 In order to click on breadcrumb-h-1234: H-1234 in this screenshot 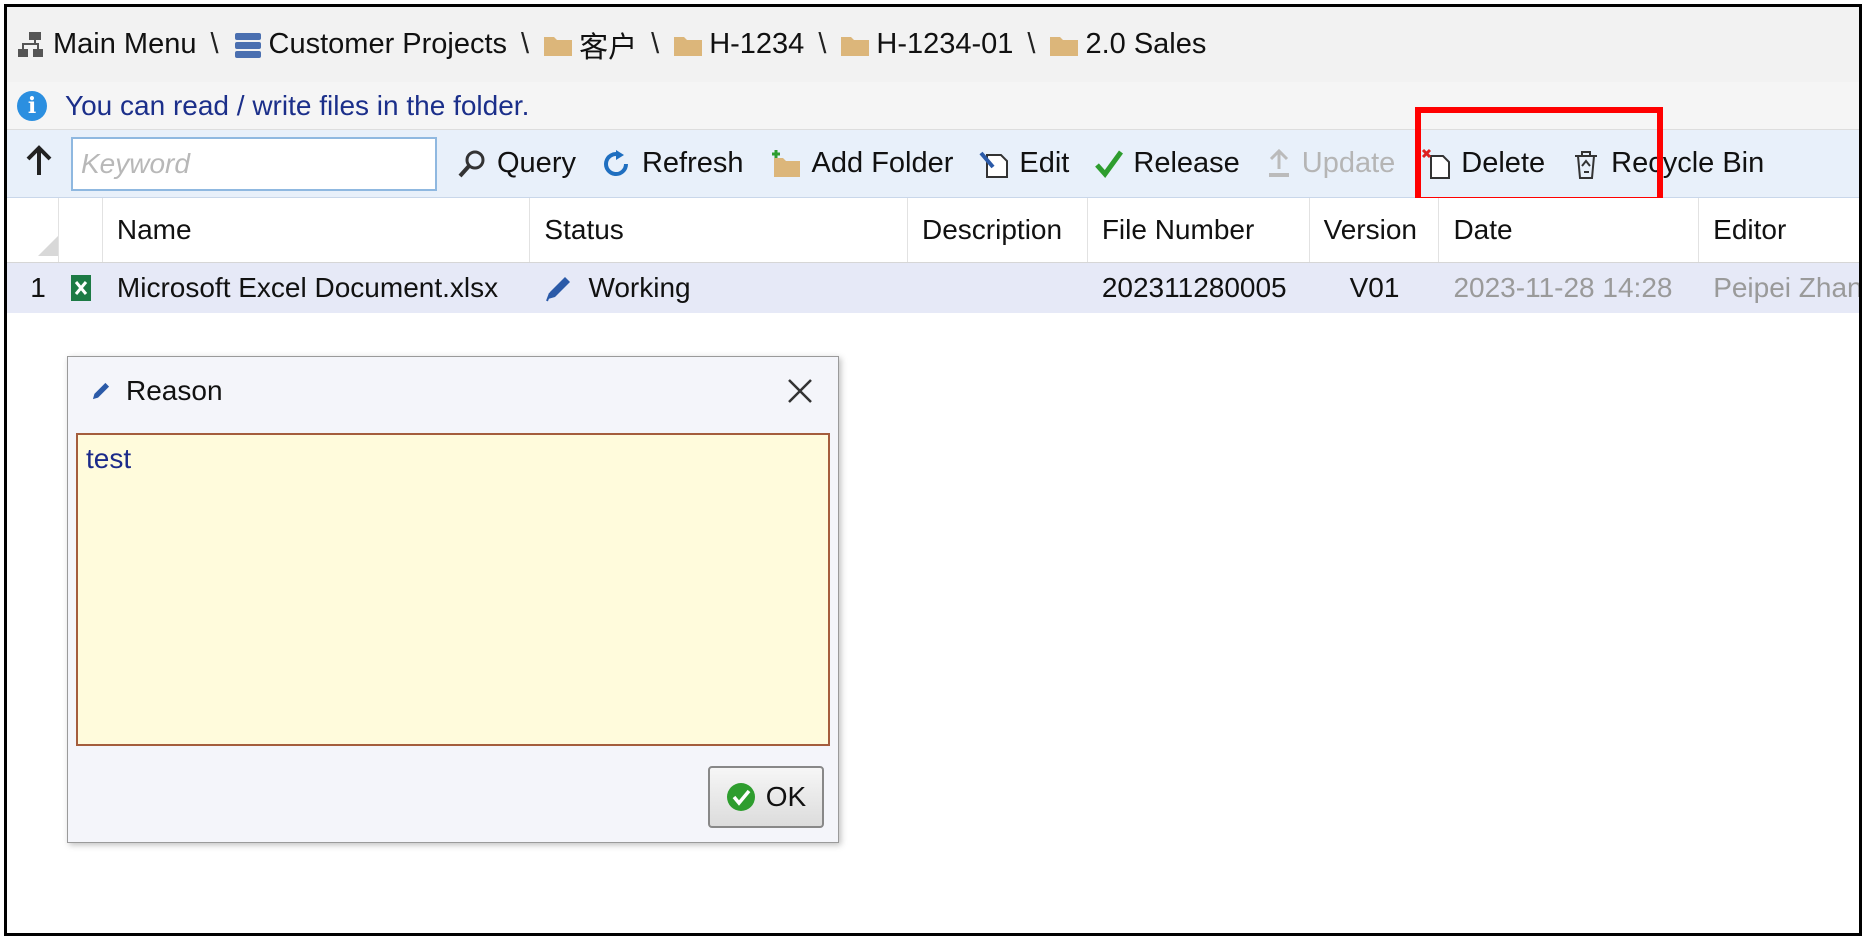, I will do `click(738, 44)`.